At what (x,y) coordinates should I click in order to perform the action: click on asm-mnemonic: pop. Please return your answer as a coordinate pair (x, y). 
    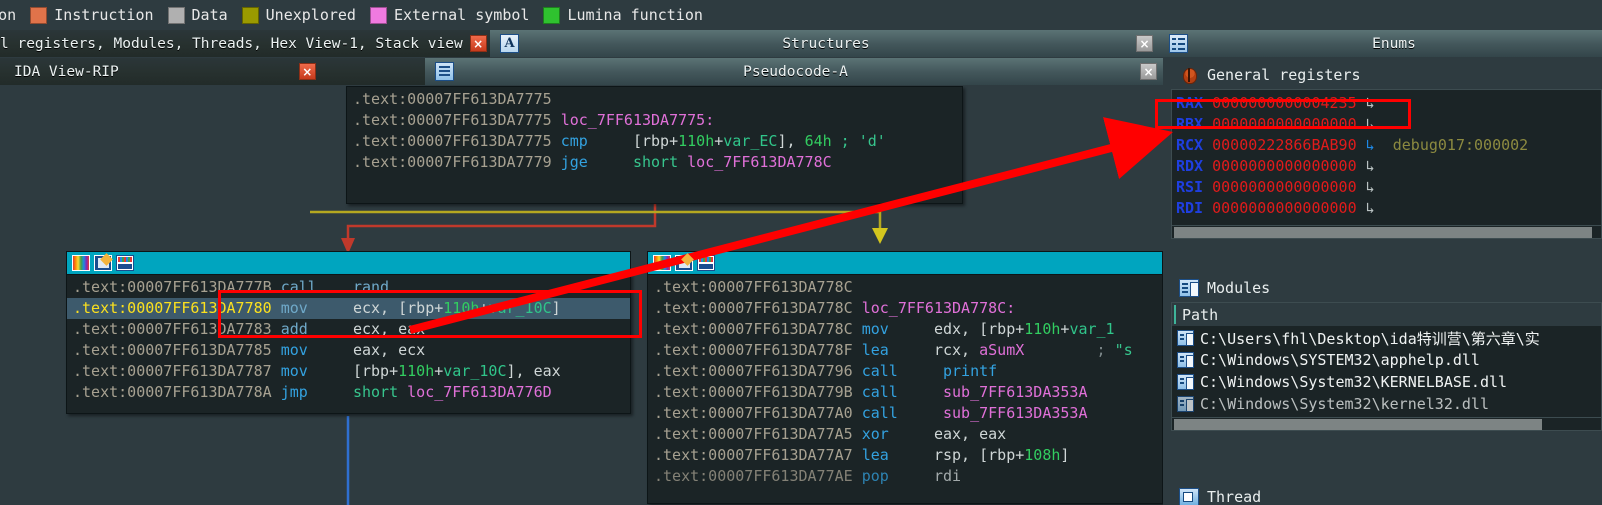
    Looking at the image, I should click on (875, 476).